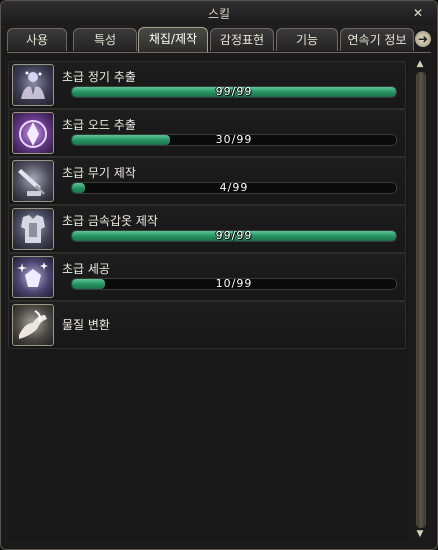 The width and height of the screenshot is (438, 550). Describe the element at coordinates (219, 52) in the screenshot. I see `tab-divider` at that location.